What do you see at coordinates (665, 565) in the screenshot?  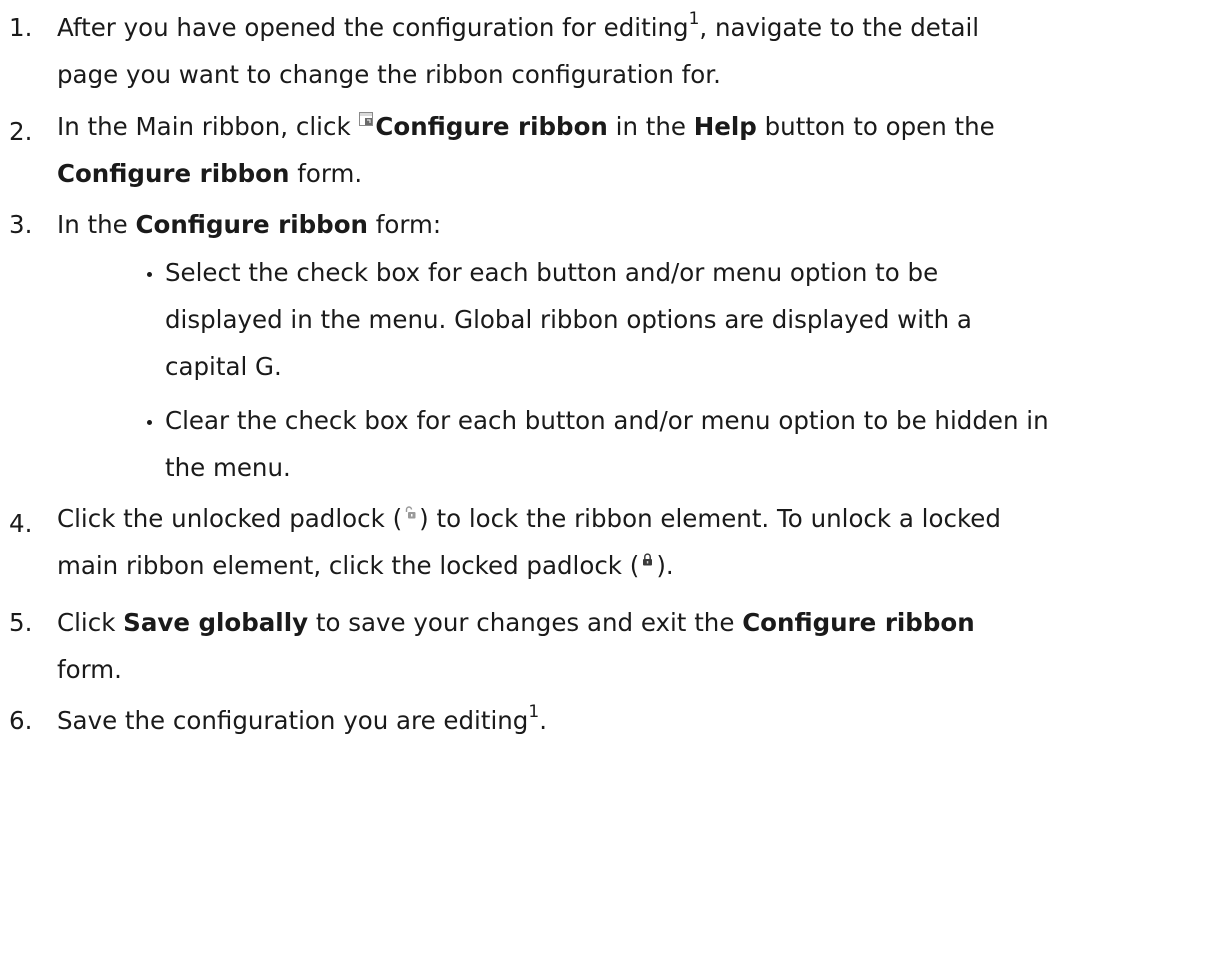 I see `step-4-text-end: ).` at bounding box center [665, 565].